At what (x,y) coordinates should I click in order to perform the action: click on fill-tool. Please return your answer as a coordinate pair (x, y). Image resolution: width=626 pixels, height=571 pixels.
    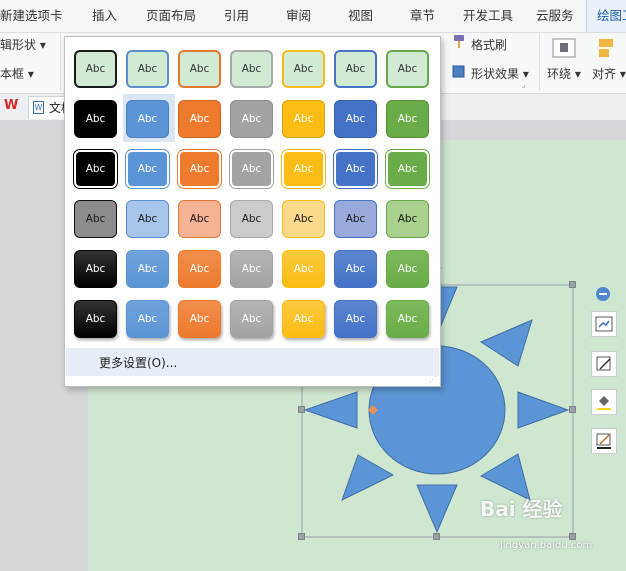
    Looking at the image, I should click on (604, 402).